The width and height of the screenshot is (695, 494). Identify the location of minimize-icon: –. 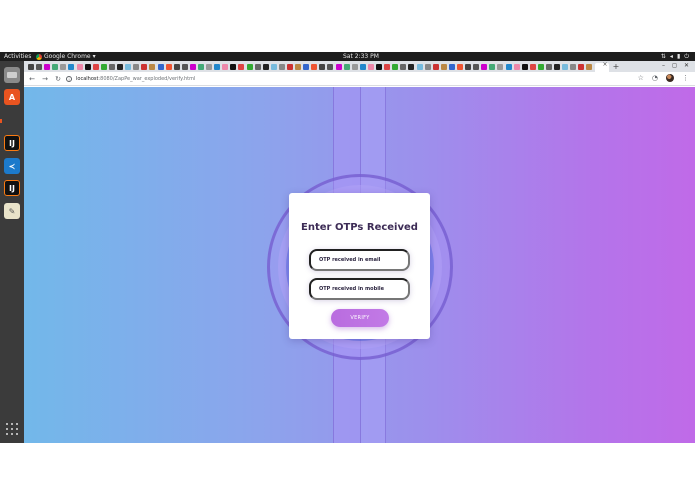
(663, 65).